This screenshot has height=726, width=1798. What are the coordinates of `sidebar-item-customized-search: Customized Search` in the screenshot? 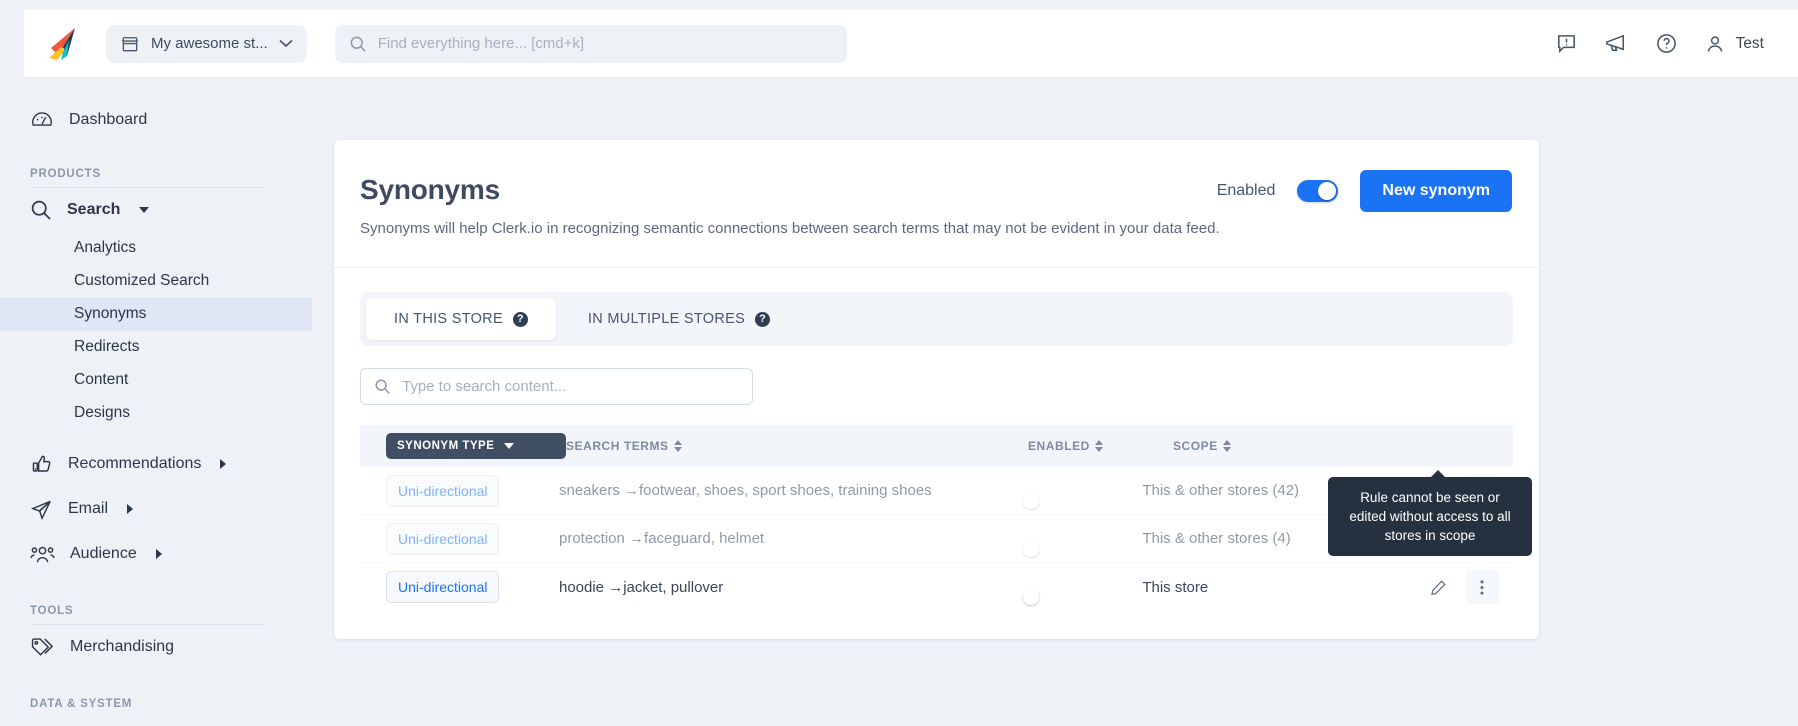 It's located at (156, 281).